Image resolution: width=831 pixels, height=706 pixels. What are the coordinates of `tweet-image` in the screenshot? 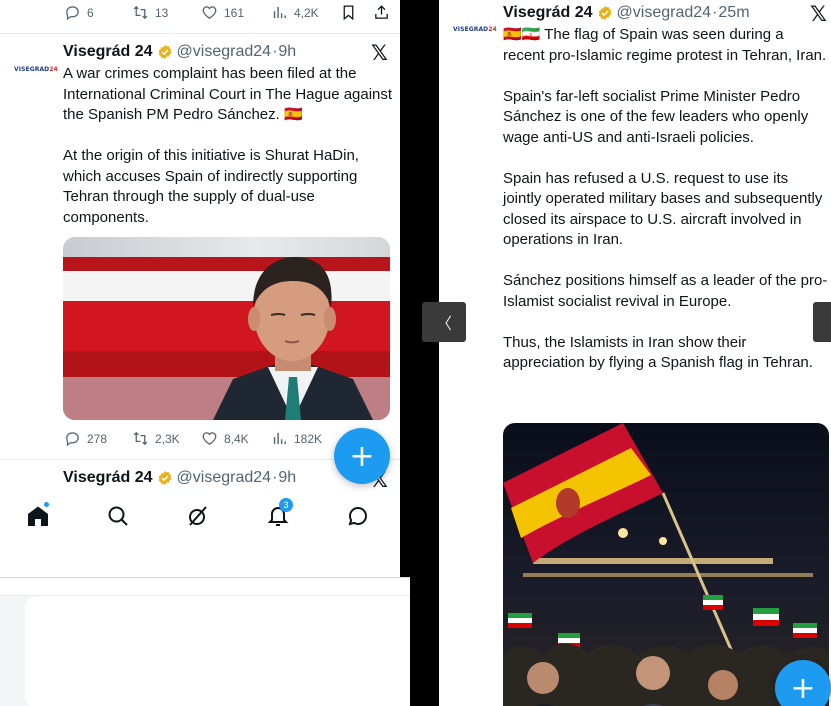 It's located at (226, 328).